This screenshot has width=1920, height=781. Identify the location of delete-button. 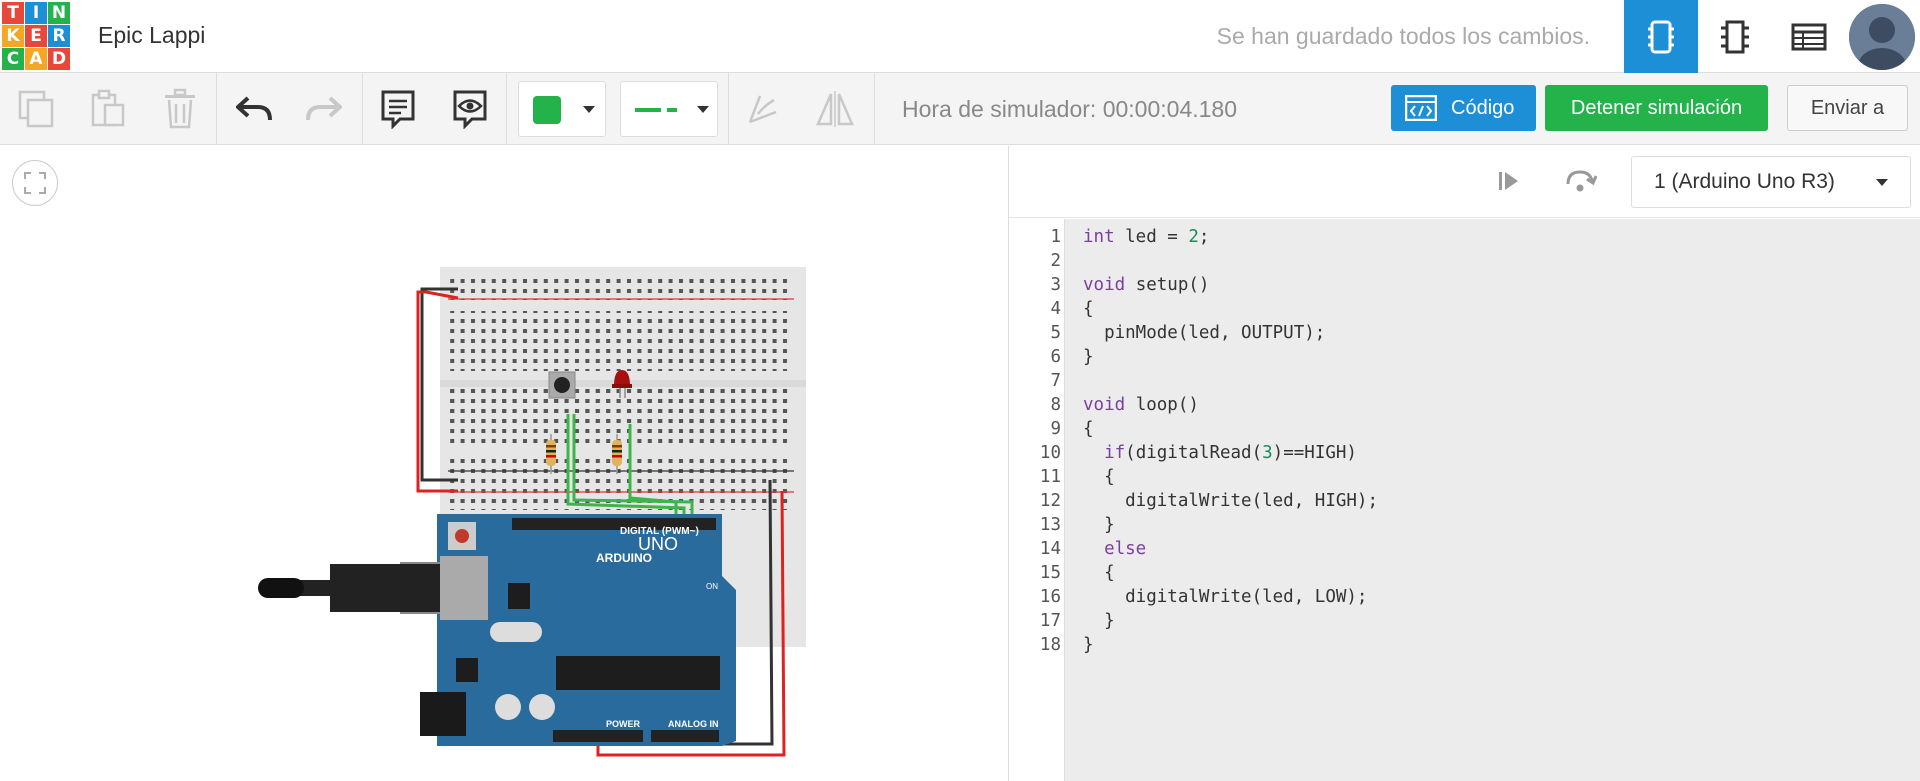
(180, 109).